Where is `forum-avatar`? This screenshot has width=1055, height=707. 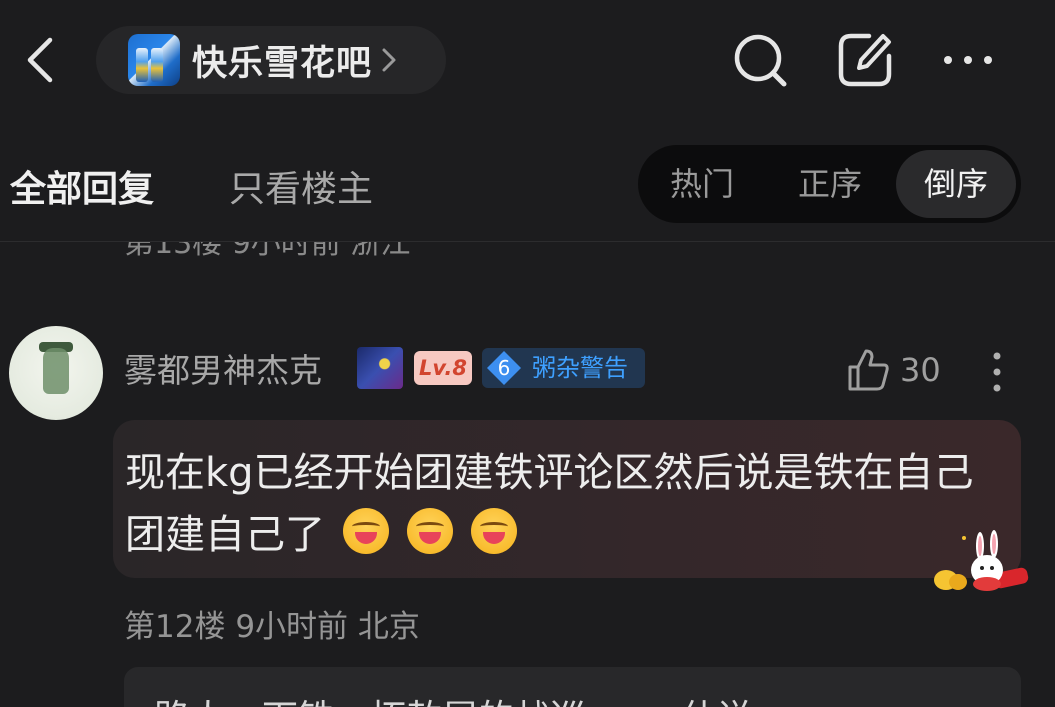
forum-avatar is located at coordinates (154, 60).